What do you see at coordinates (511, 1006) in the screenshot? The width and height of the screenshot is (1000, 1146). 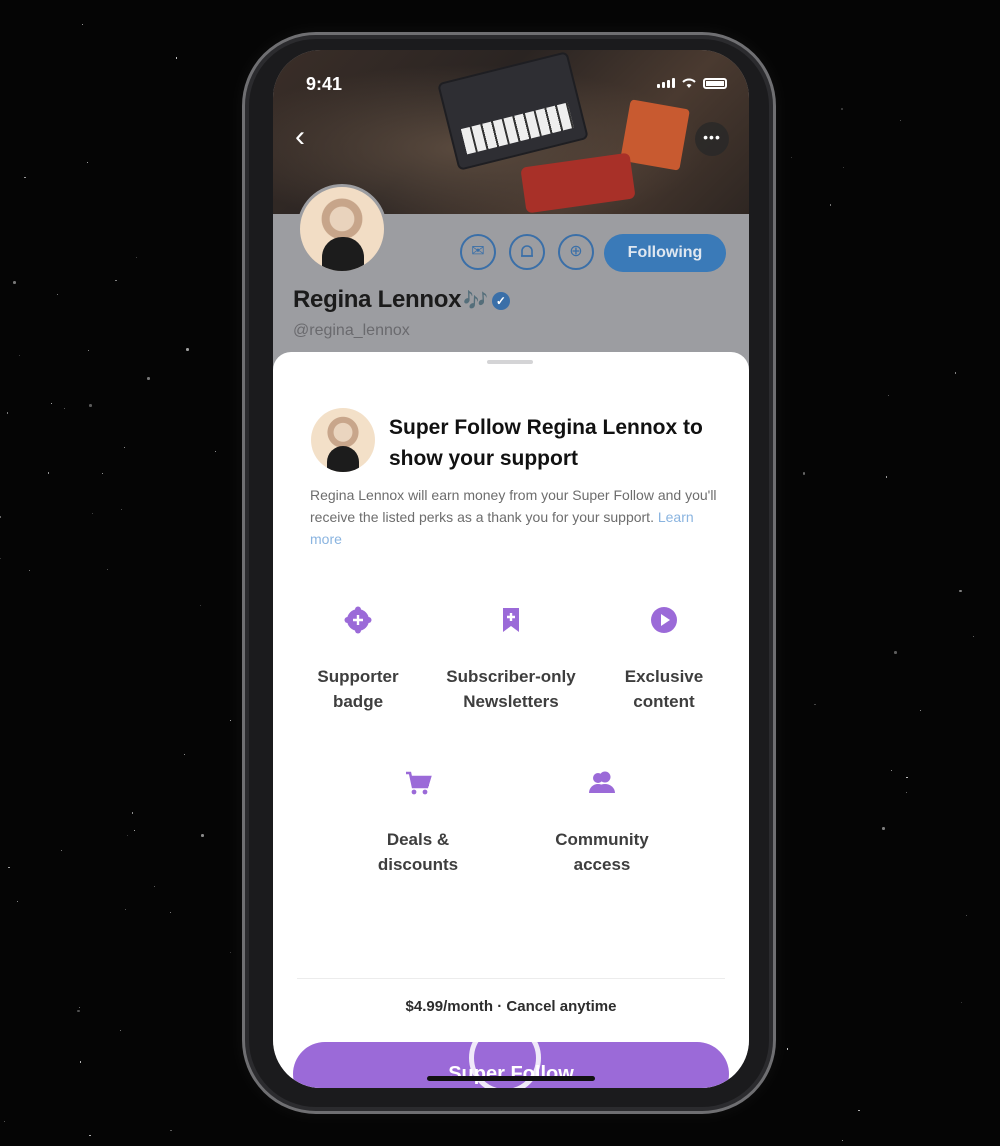 I see `price-text: $4.99/month · Cancel anytime` at bounding box center [511, 1006].